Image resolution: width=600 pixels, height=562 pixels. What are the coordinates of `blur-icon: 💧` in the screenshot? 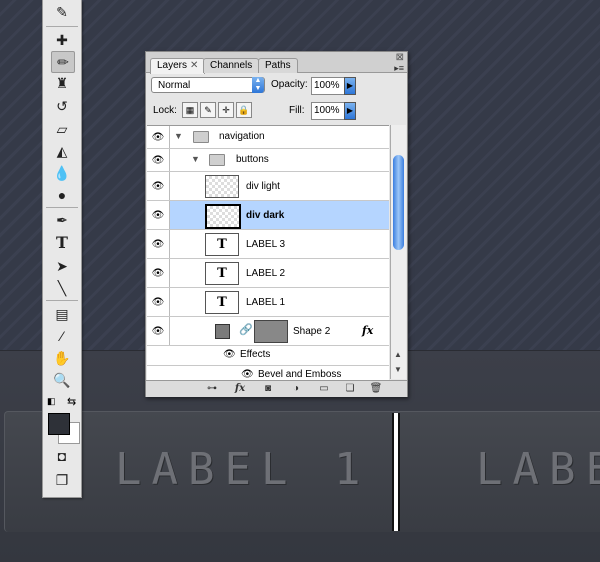 It's located at (62, 173).